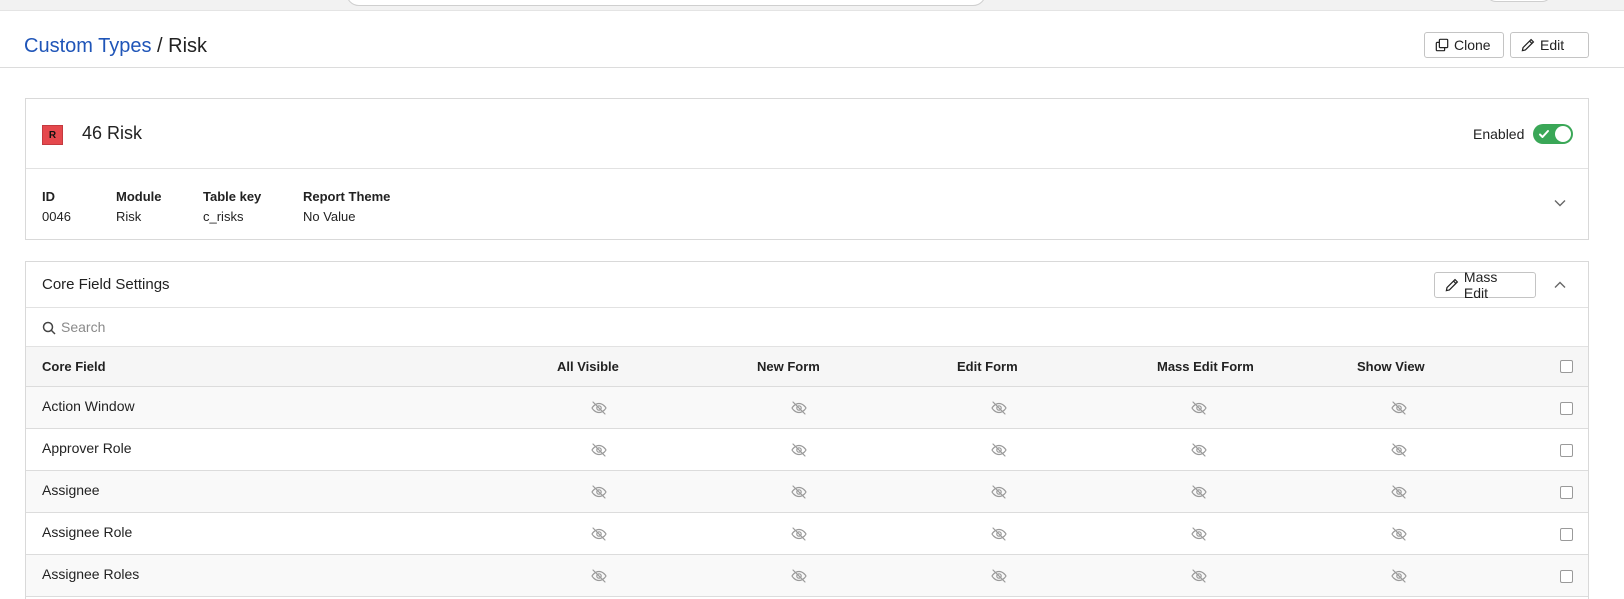 This screenshot has width=1624, height=599. What do you see at coordinates (87, 46) in the screenshot?
I see `breadcrumb-link-custom-types: Custom Types` at bounding box center [87, 46].